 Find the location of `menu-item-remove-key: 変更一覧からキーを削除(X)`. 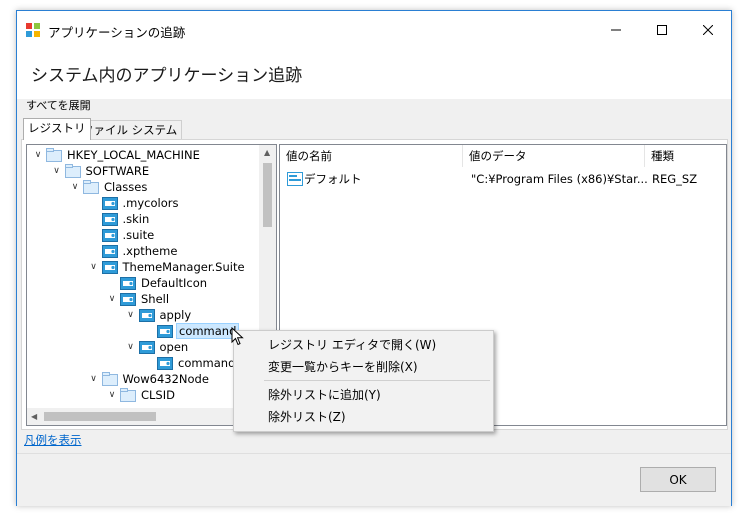

menu-item-remove-key: 変更一覧からキーを削除(X) is located at coordinates (363, 367).